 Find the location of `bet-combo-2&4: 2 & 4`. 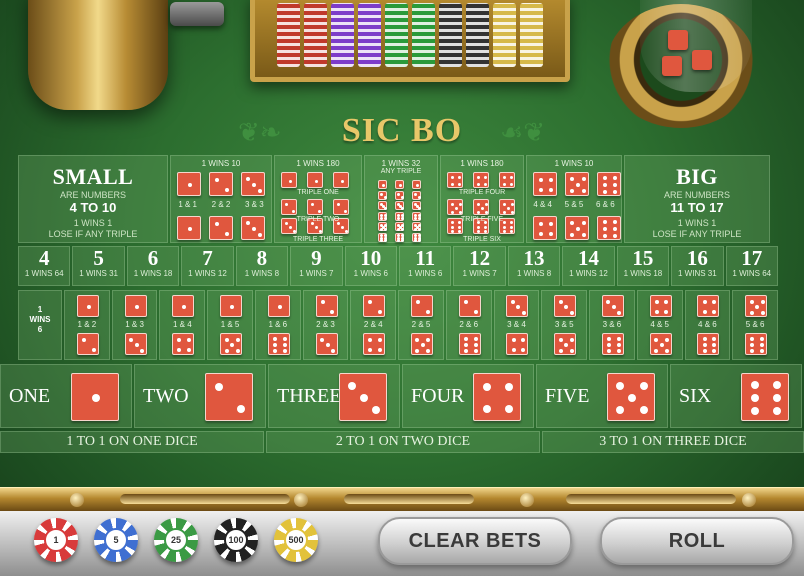

bet-combo-2&4: 2 & 4 is located at coordinates (373, 325).